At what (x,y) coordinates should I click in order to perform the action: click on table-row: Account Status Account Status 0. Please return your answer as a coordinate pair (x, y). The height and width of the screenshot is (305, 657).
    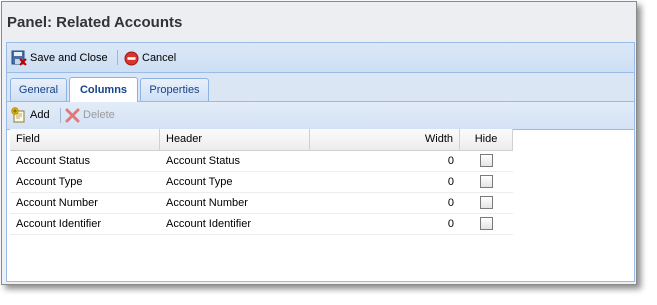
    Looking at the image, I should click on (261, 161).